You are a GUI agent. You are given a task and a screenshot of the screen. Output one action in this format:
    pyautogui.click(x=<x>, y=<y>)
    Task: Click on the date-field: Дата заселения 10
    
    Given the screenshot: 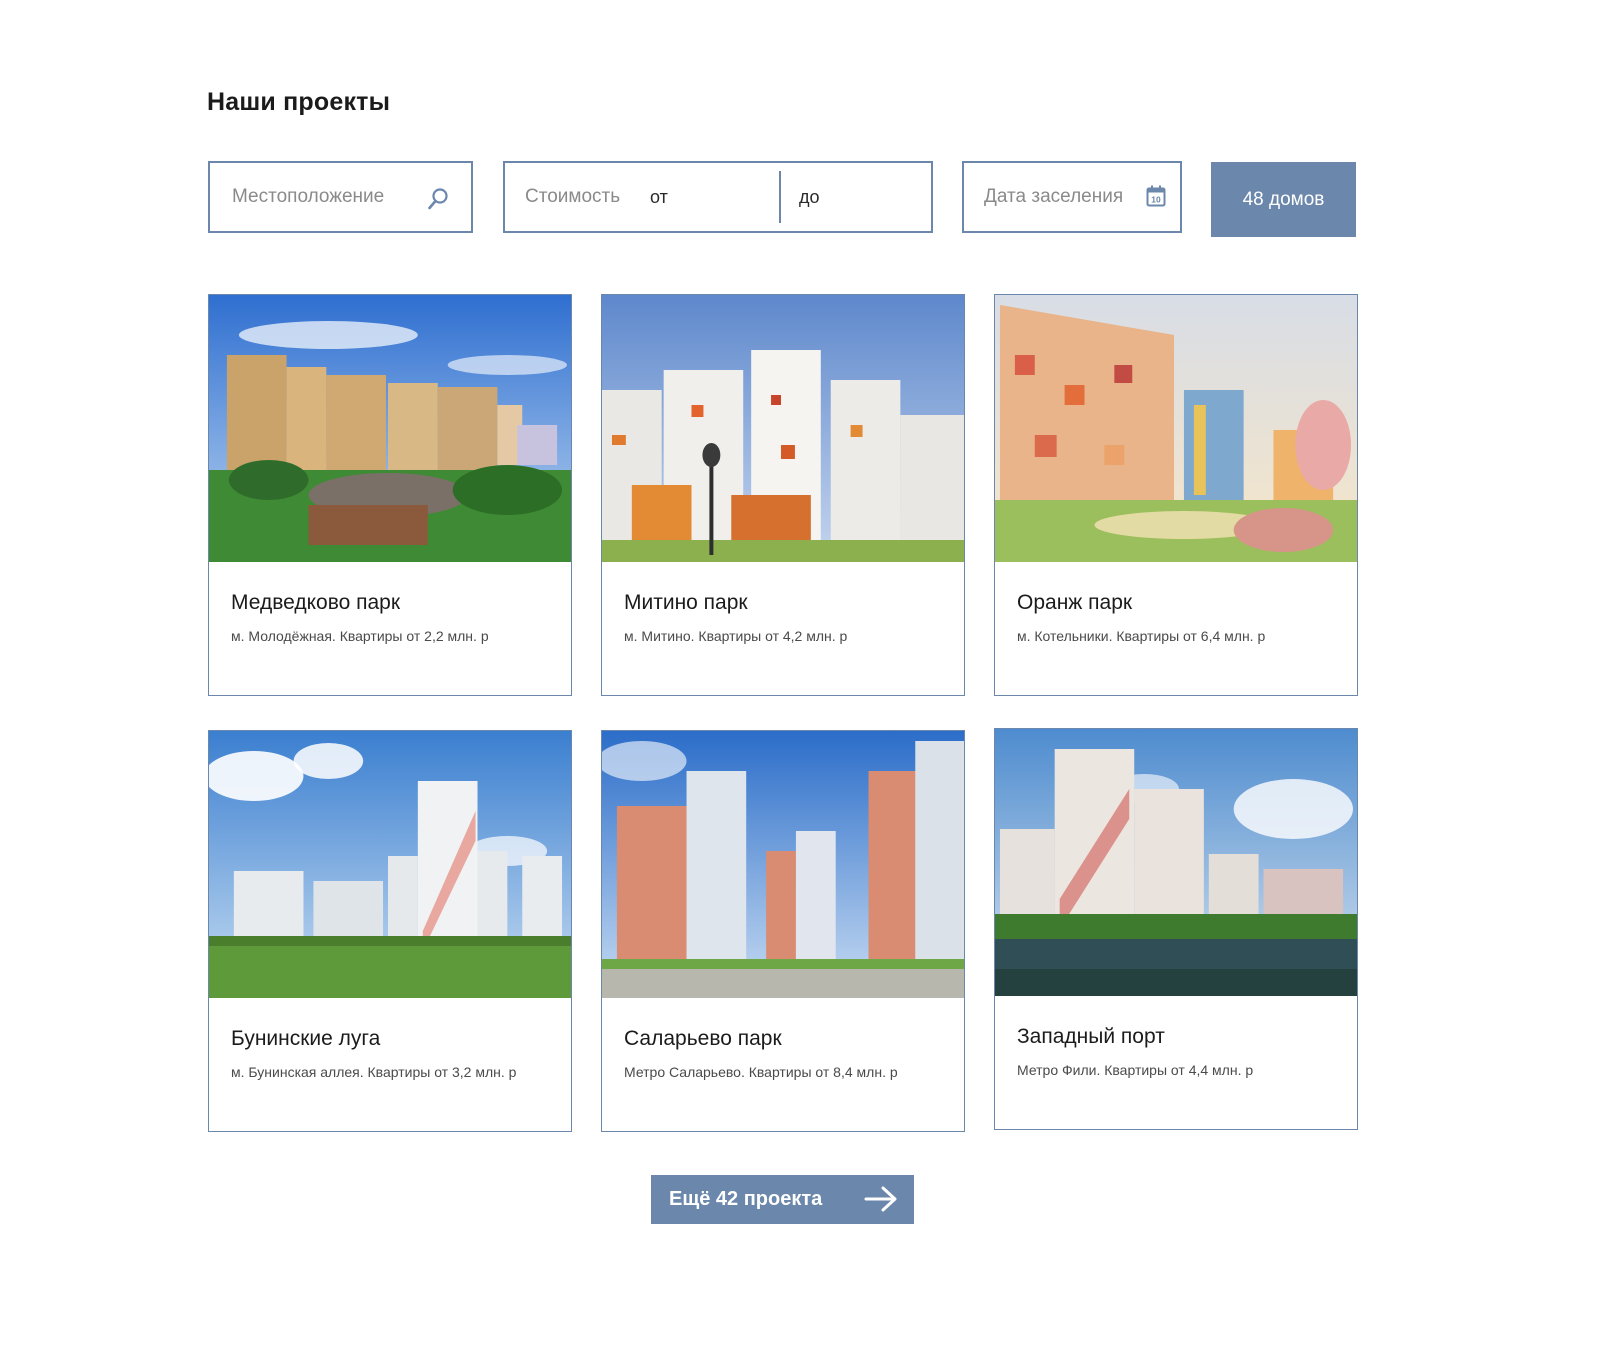 What is the action you would take?
    pyautogui.click(x=1072, y=197)
    